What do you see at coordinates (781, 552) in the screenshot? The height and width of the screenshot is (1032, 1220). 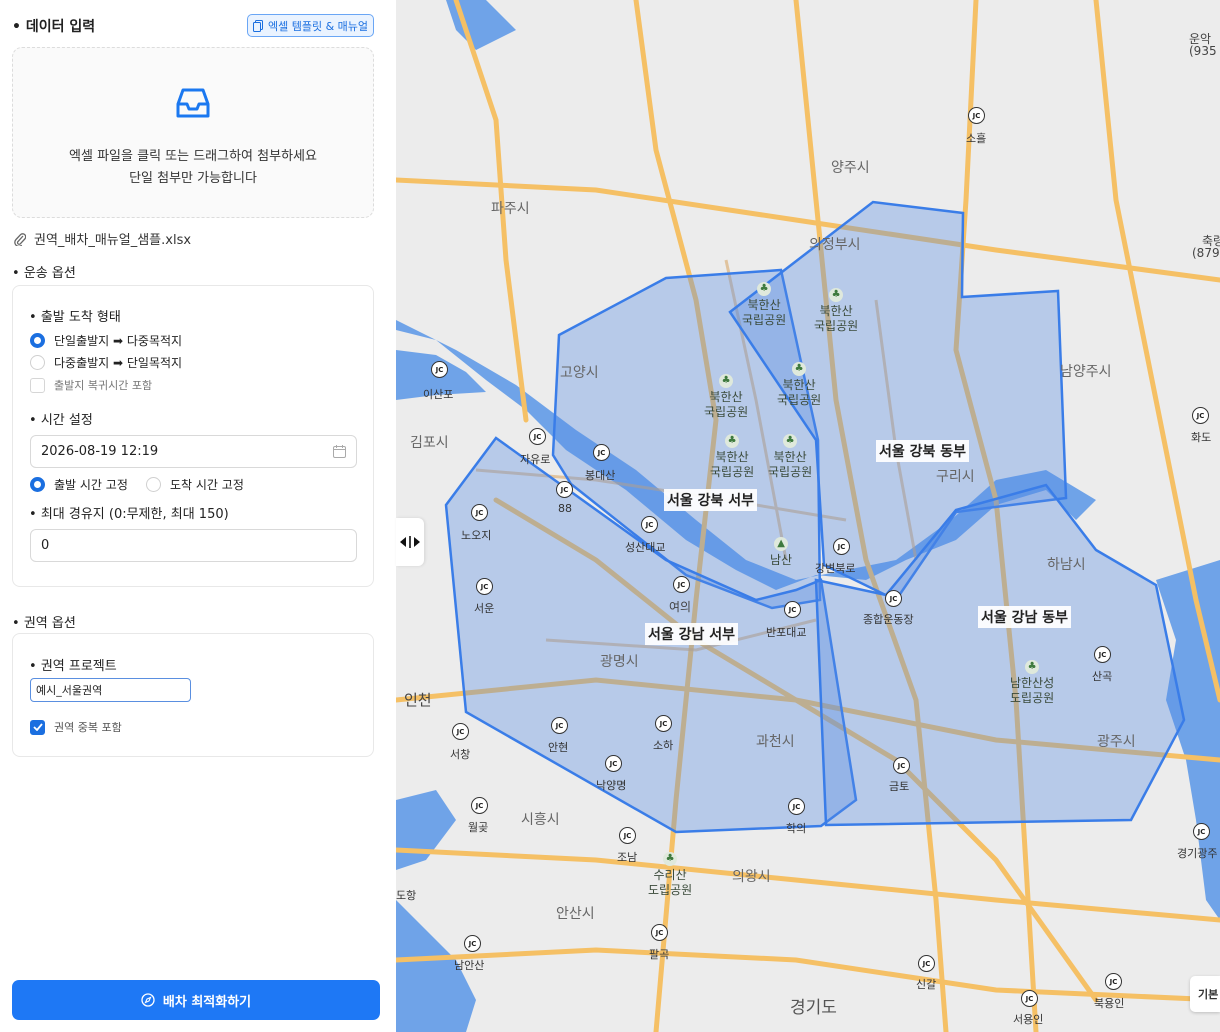 I see `park-namsan: ▲ 남산` at bounding box center [781, 552].